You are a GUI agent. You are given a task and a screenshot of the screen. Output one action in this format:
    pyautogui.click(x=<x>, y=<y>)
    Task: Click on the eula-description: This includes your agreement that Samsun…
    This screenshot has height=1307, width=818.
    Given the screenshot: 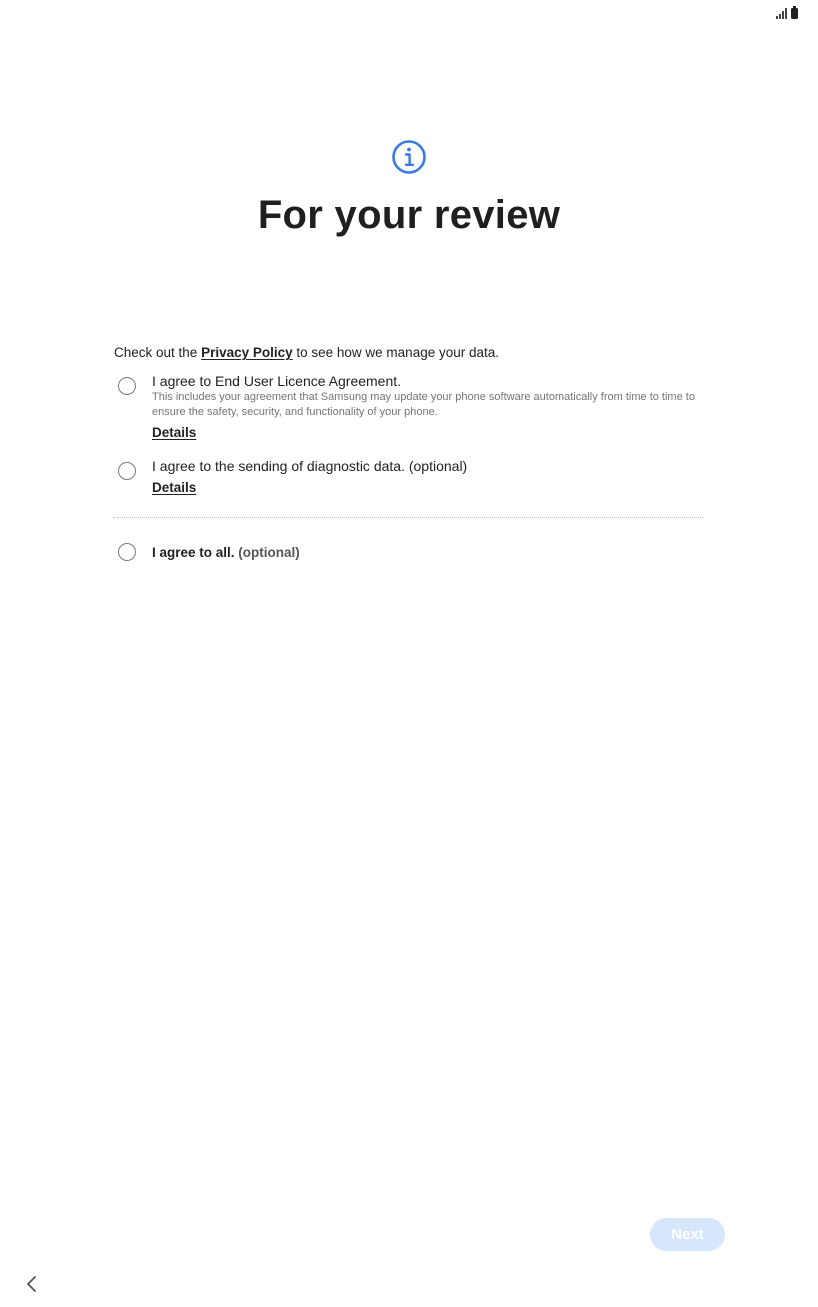 What is the action you would take?
    pyautogui.click(x=423, y=404)
    